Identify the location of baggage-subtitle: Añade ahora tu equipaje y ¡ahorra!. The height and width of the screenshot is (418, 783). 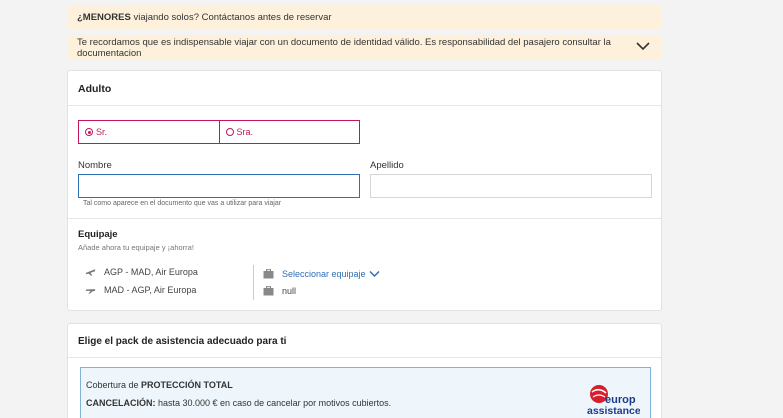
(136, 247).